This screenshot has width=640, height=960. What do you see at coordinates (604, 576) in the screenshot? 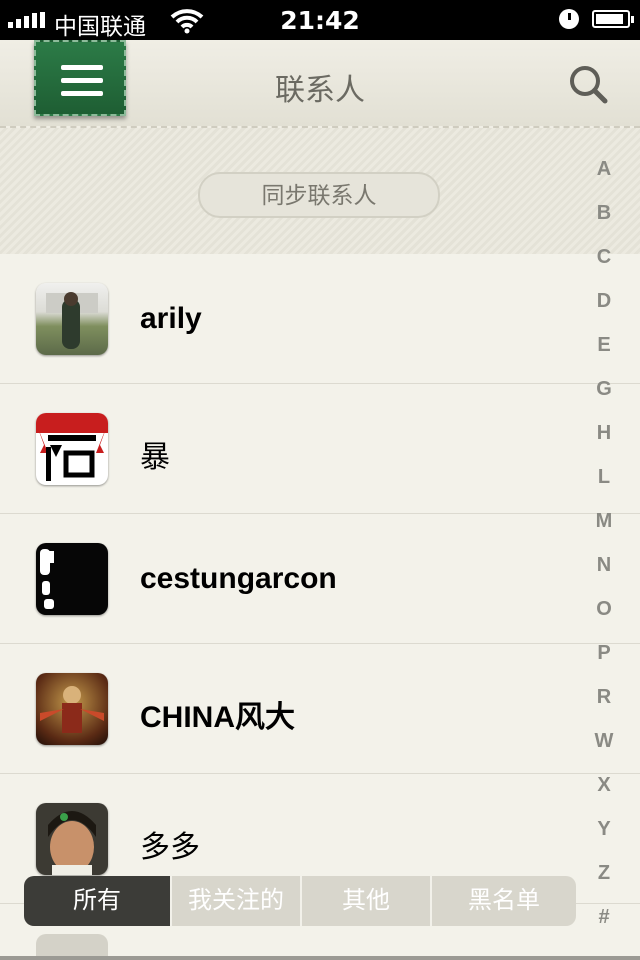
I see `index-letter: N` at bounding box center [604, 576].